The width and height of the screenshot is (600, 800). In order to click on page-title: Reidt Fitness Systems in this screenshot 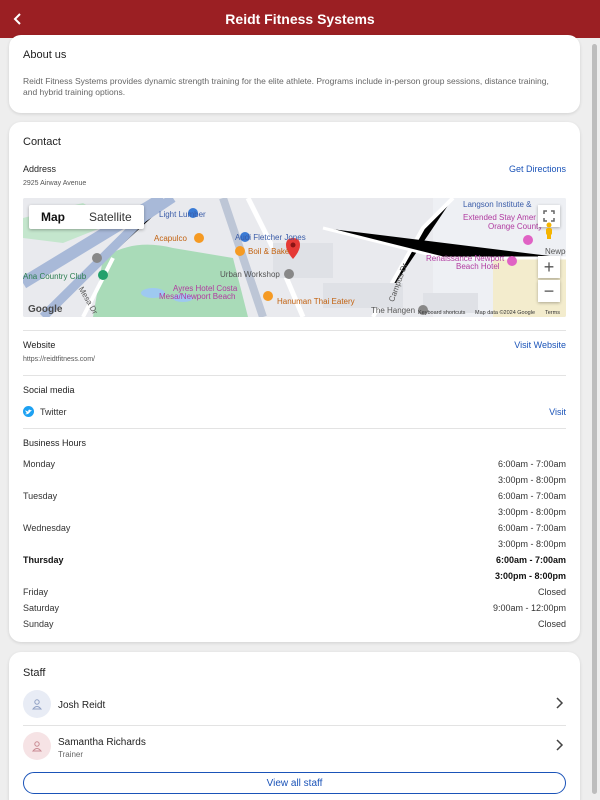, I will do `click(300, 19)`.